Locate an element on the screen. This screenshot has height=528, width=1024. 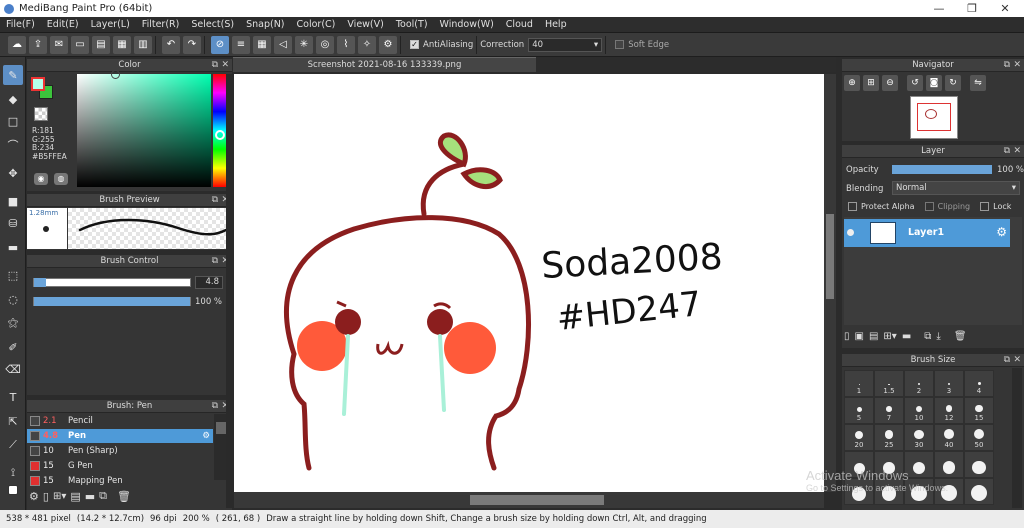
brush-size-cell: 20 is located at coordinates (859, 437).